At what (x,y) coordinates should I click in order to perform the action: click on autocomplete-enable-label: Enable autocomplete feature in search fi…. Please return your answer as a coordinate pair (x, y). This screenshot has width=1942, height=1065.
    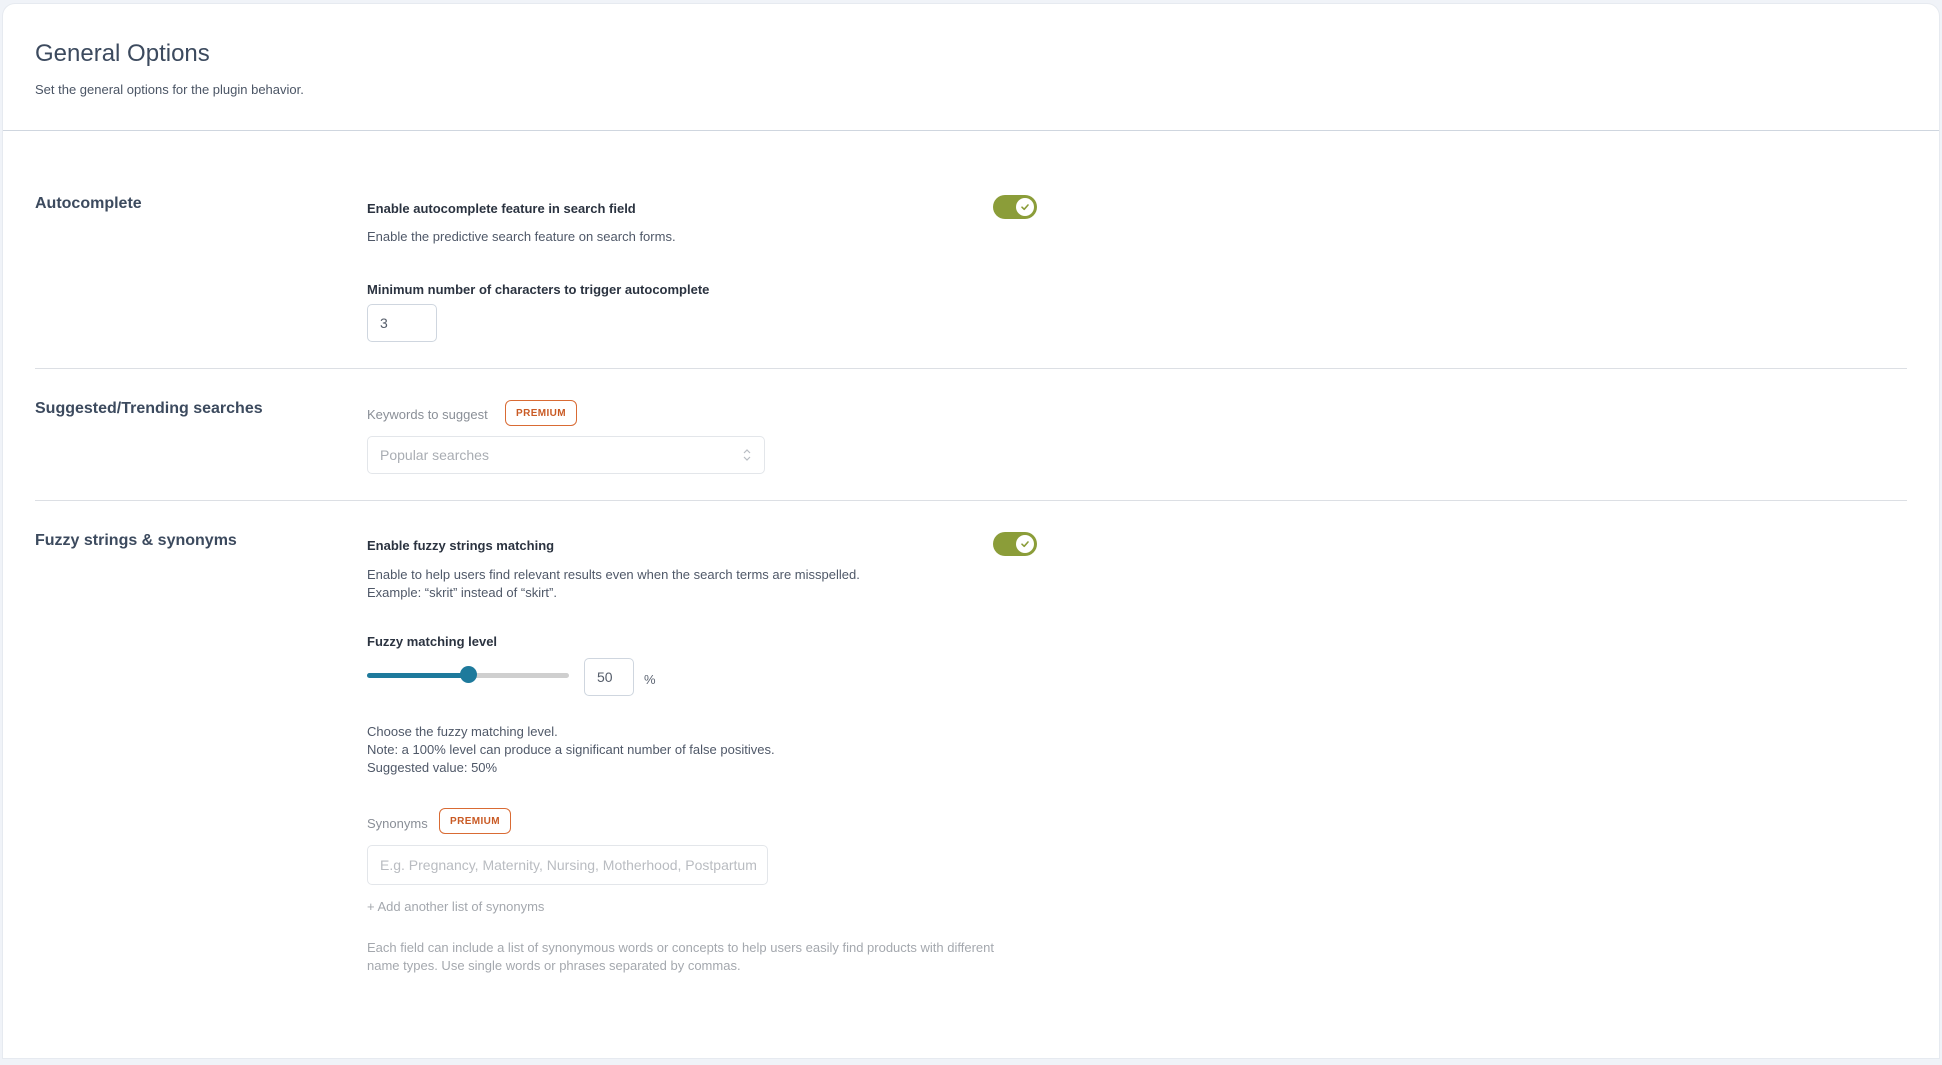
    Looking at the image, I should click on (501, 208).